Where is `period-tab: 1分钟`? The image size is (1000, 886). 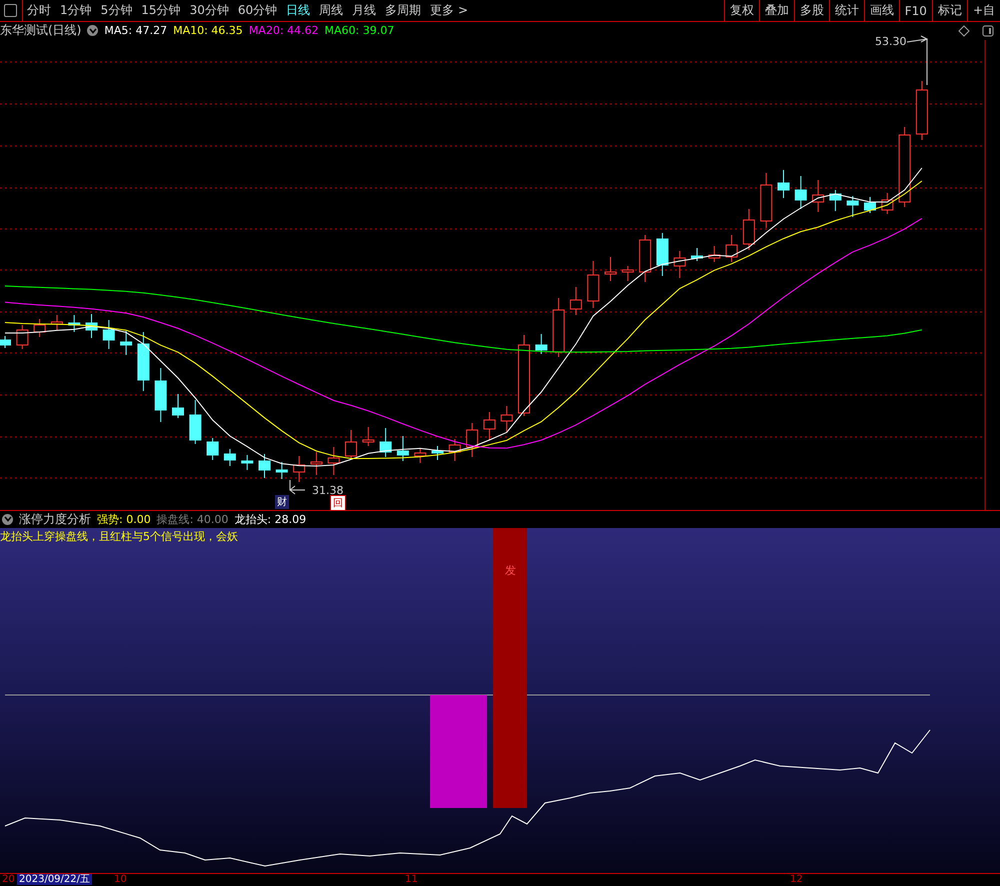
period-tab: 1分钟 is located at coordinates (76, 10).